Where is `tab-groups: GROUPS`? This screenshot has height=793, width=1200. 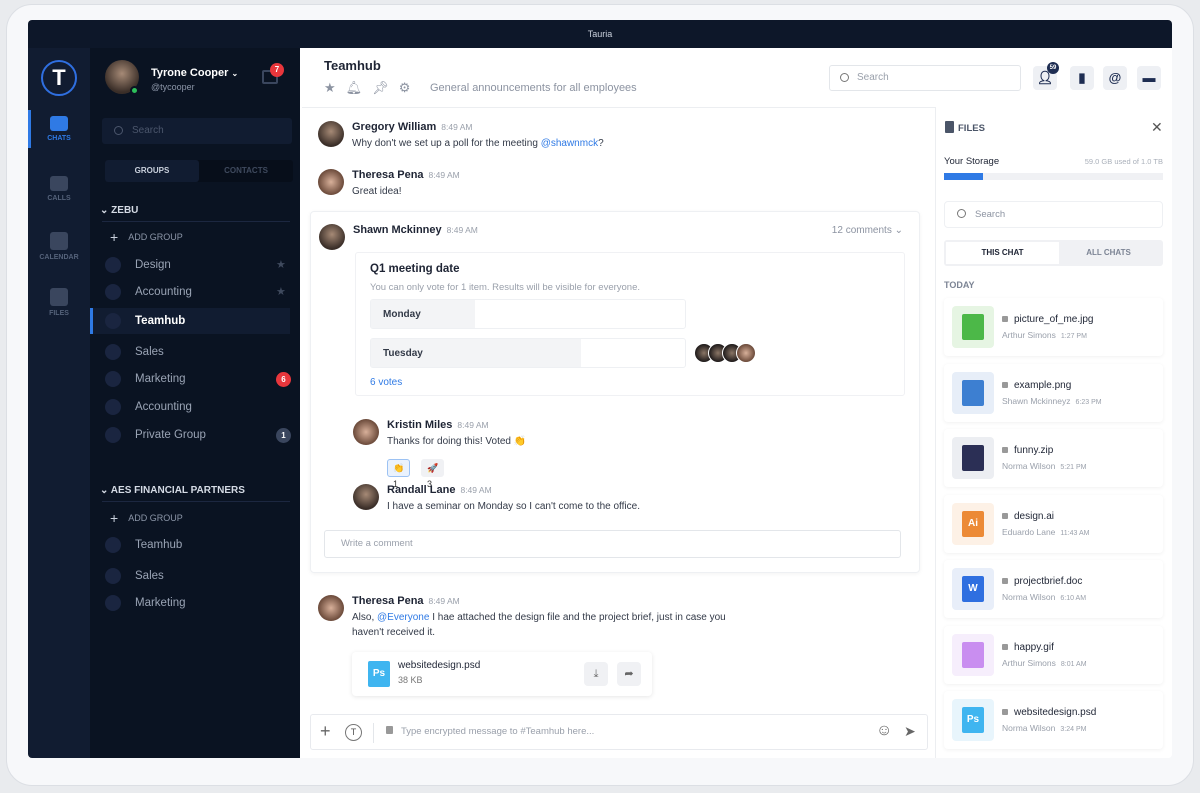
tab-groups: GROUPS is located at coordinates (152, 171).